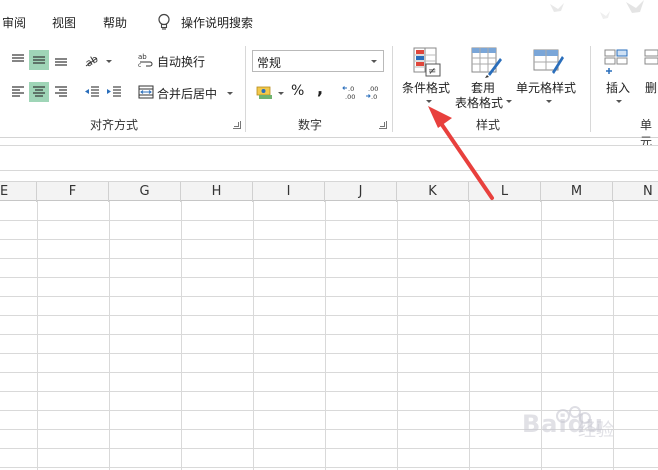 The height and width of the screenshot is (470, 658). What do you see at coordinates (39, 92) in the screenshot?
I see `align-center-button` at bounding box center [39, 92].